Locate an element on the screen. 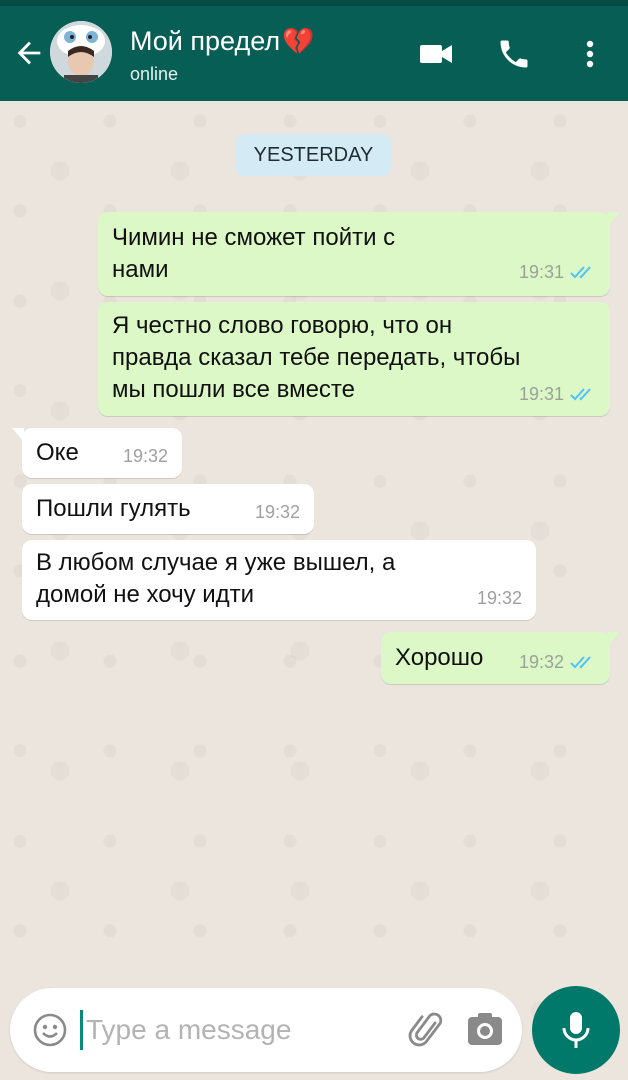 This screenshot has width=628, height=1080. back-arrow-icon is located at coordinates (29, 53).